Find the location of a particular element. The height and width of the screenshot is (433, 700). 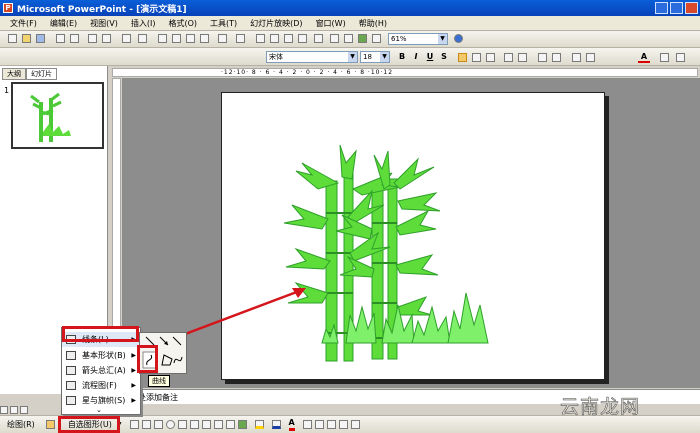

slide-sorter-icon is located at coordinates (14, 410).